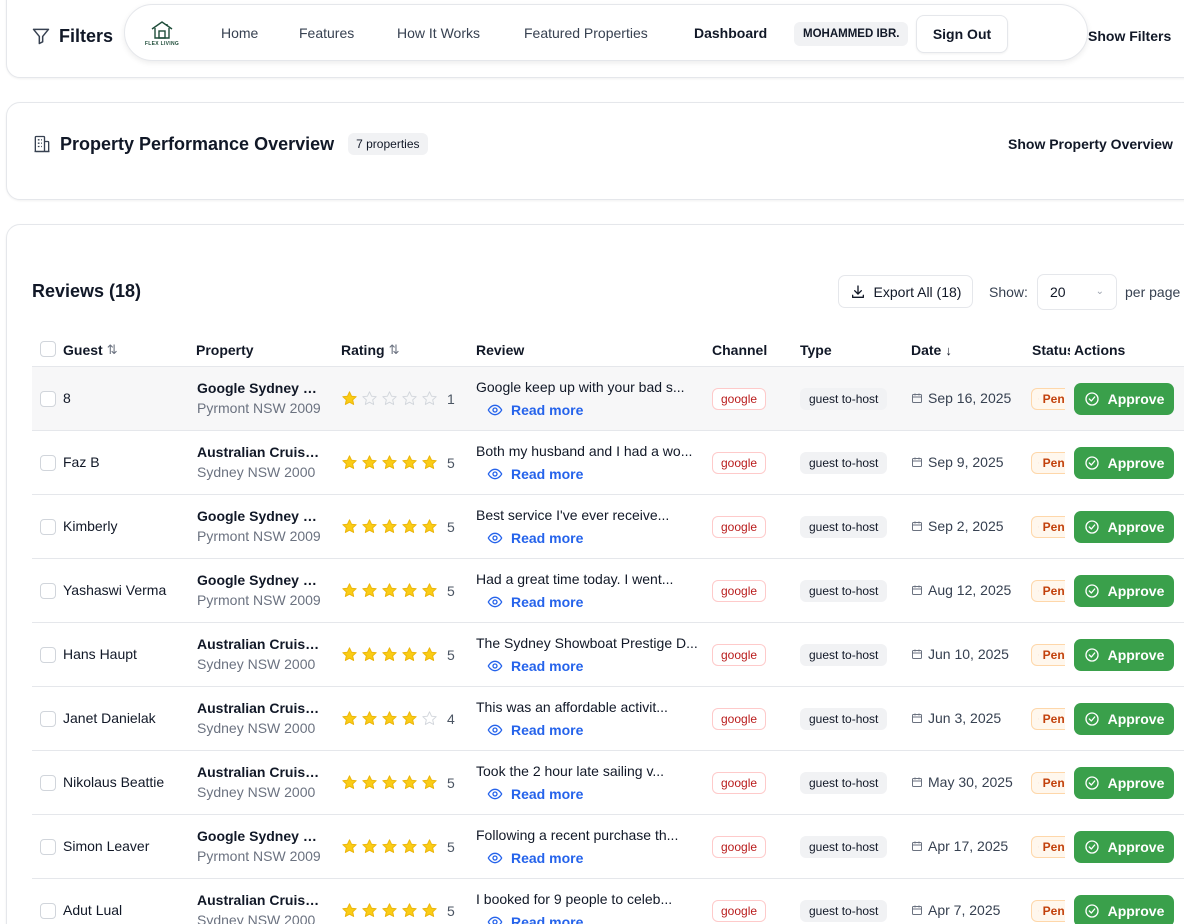 This screenshot has width=1184, height=924. What do you see at coordinates (547, 794) in the screenshot?
I see `read-more-label: Read more` at bounding box center [547, 794].